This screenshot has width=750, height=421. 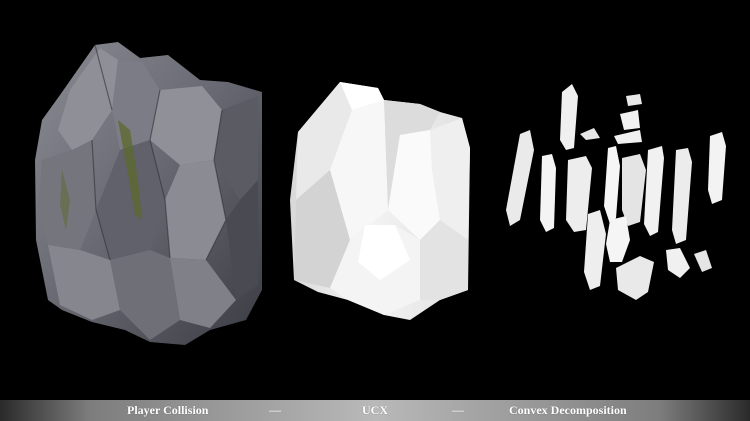 I want to click on caption-ucx: UCX, so click(x=375, y=410).